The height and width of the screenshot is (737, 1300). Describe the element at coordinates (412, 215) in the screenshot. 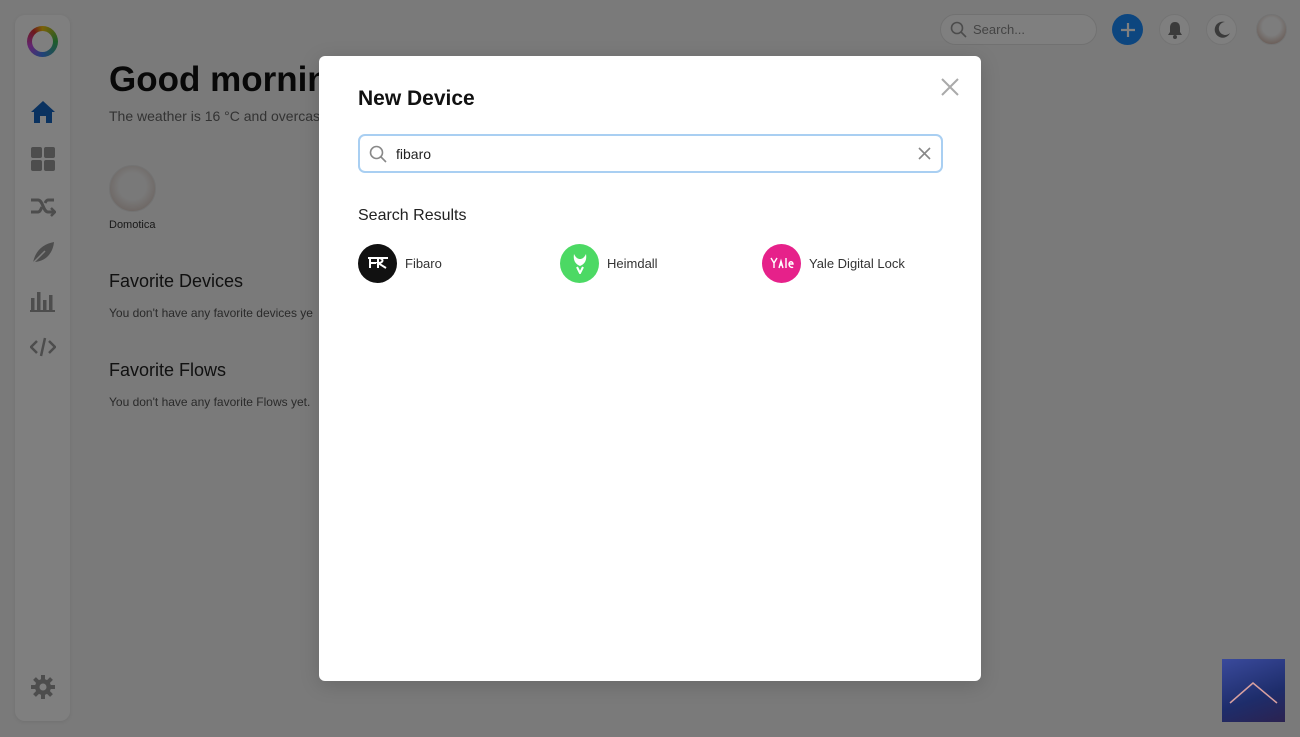

I see `search-results-title: Search Results` at that location.